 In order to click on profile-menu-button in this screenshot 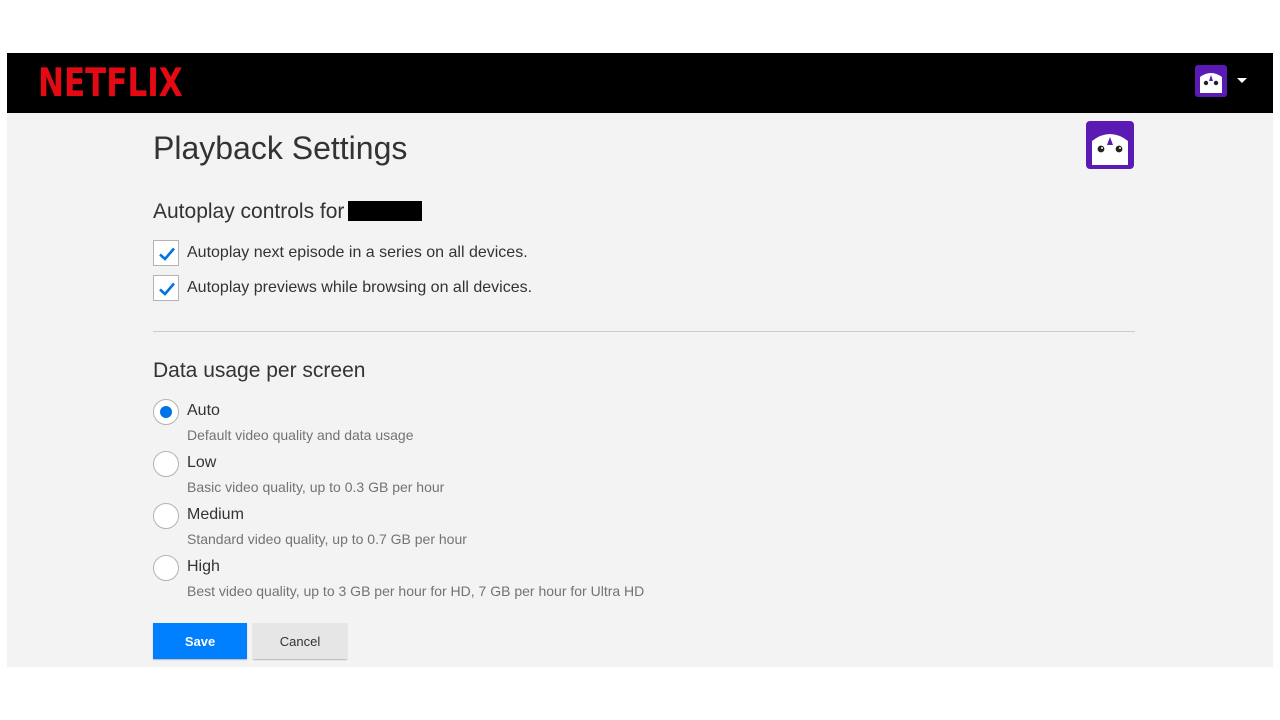, I will do `click(1222, 82)`.